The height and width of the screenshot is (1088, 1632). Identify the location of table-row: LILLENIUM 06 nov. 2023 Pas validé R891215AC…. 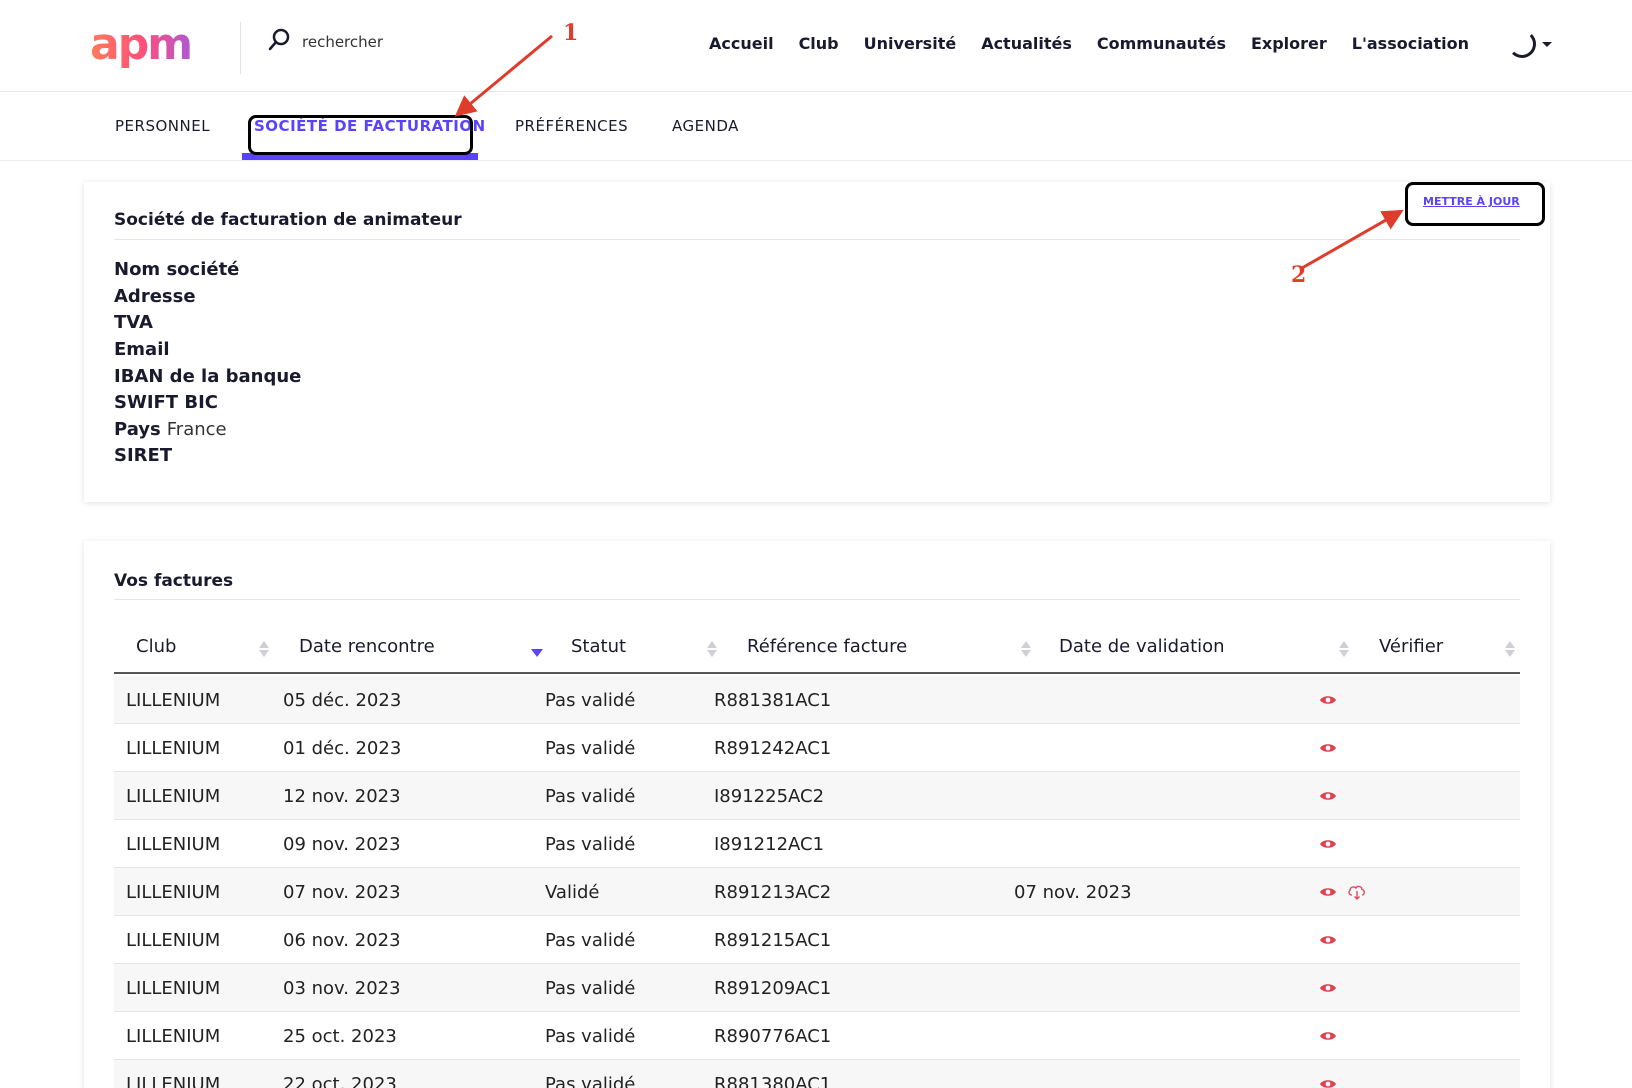
(817, 940).